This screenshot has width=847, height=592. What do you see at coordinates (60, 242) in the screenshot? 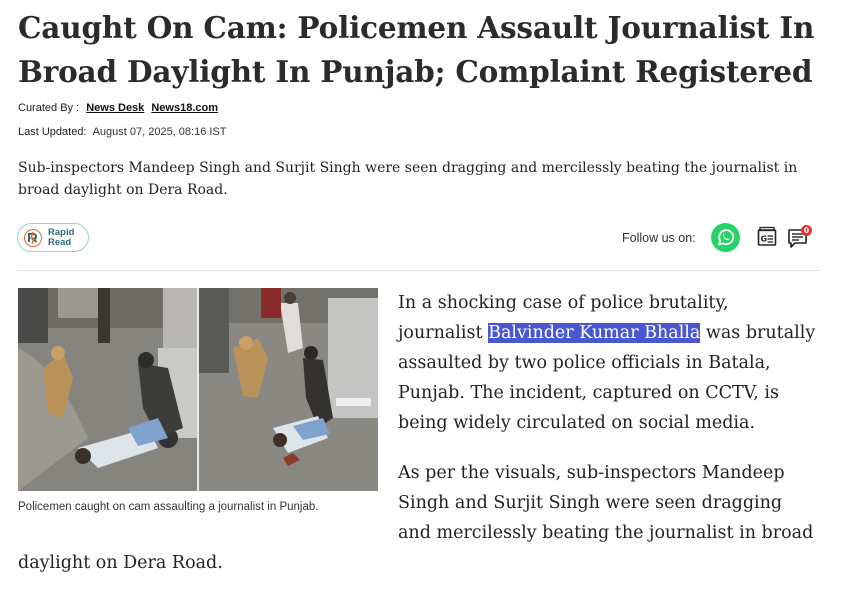
I see `rapid-read-line2: Read` at bounding box center [60, 242].